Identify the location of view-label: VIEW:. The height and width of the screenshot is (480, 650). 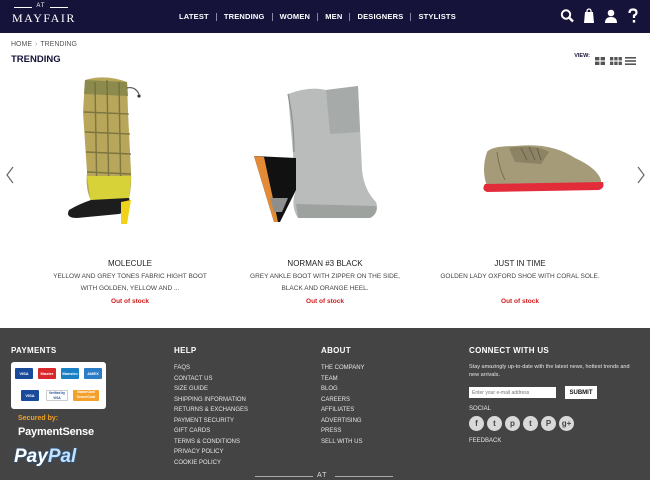
(582, 56).